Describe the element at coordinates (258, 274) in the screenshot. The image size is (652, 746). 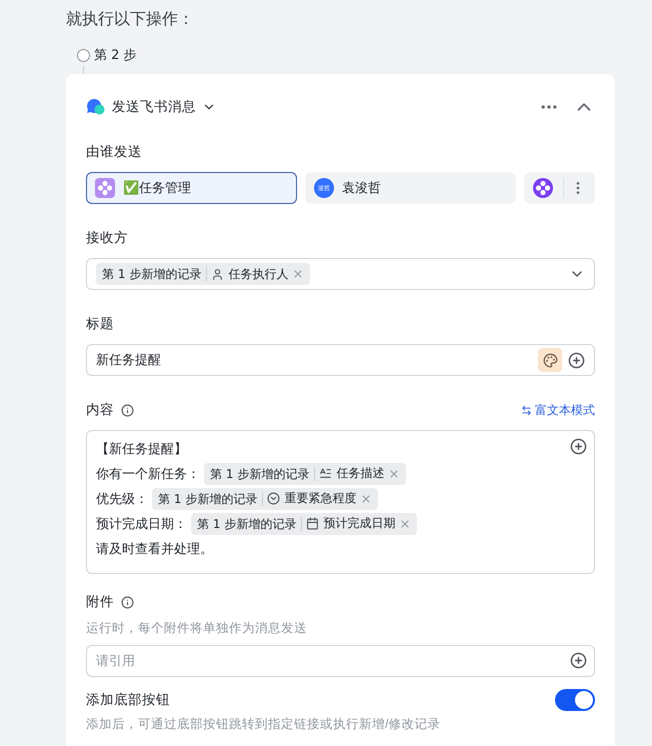
I see `tag-field: 任务执行人` at that location.